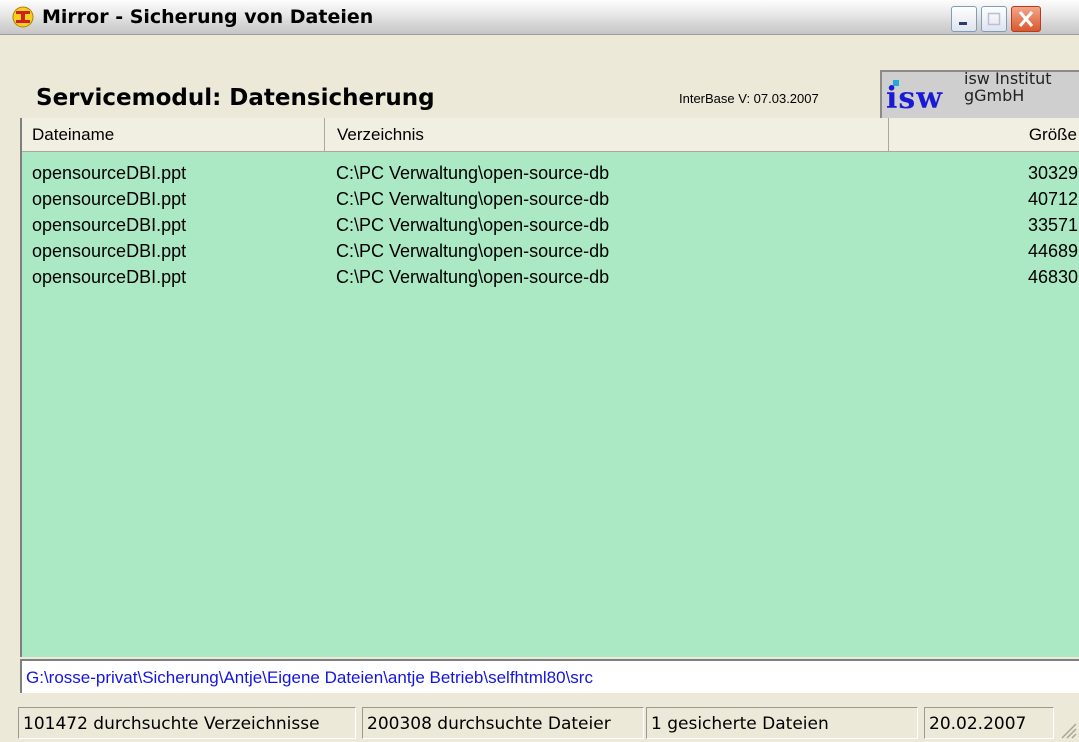 Image resolution: width=1079 pixels, height=742 pixels. What do you see at coordinates (915, 98) in the screenshot?
I see `logo-isw-text: isw` at bounding box center [915, 98].